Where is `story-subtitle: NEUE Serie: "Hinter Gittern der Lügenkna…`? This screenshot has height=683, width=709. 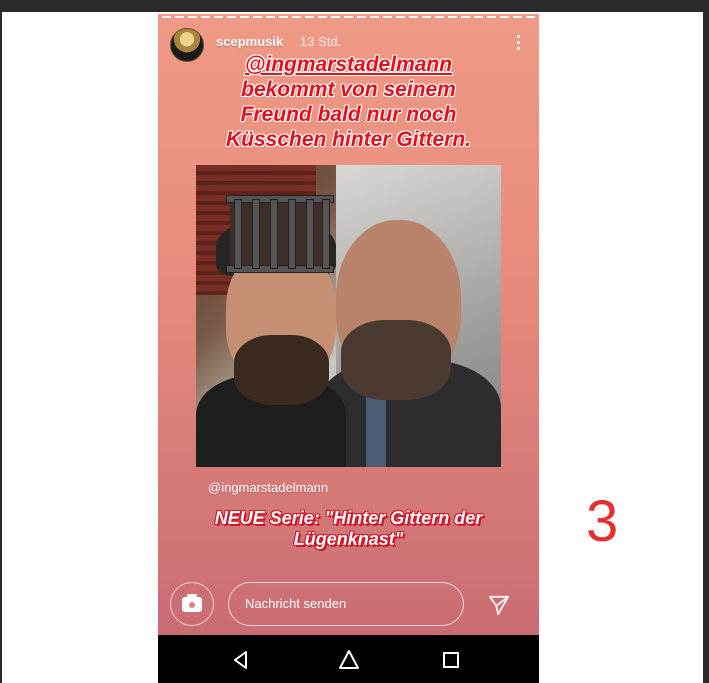 story-subtitle: NEUE Serie: "Hinter Gittern der Lügenkna… is located at coordinates (348, 529).